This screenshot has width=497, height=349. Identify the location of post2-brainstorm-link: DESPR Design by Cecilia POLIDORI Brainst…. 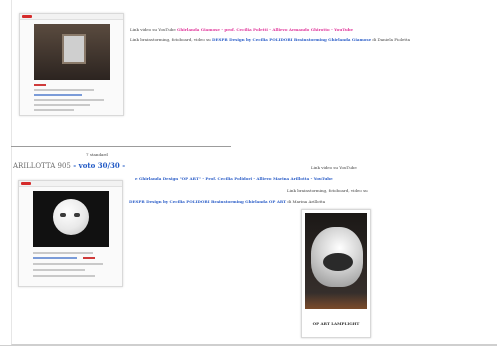
(207, 201).